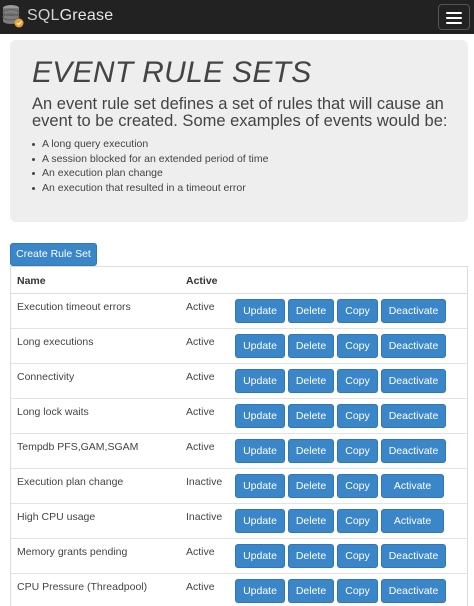 The image size is (474, 606). What do you see at coordinates (70, 482) in the screenshot?
I see `rule-set-name: Execution plan change` at bounding box center [70, 482].